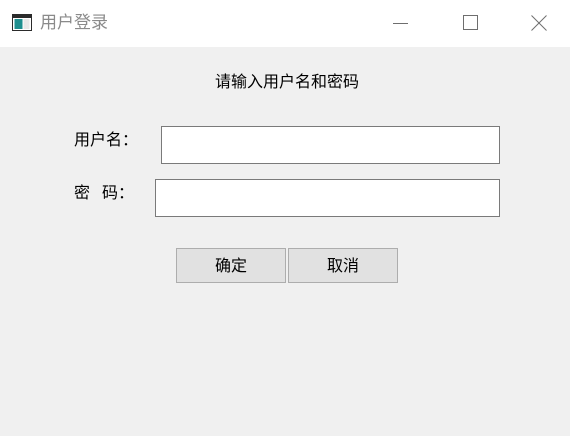  What do you see at coordinates (330, 145) in the screenshot?
I see `username-input` at bounding box center [330, 145].